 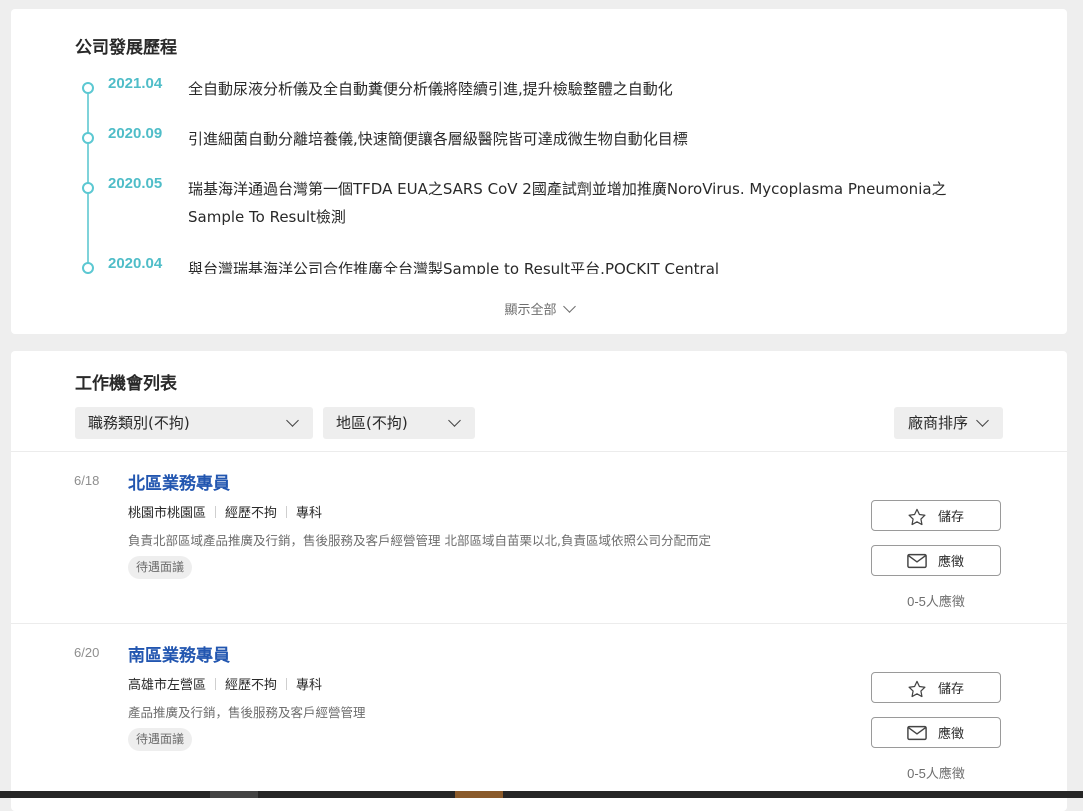 I want to click on timeline-date: 2021.04, so click(x=135, y=83).